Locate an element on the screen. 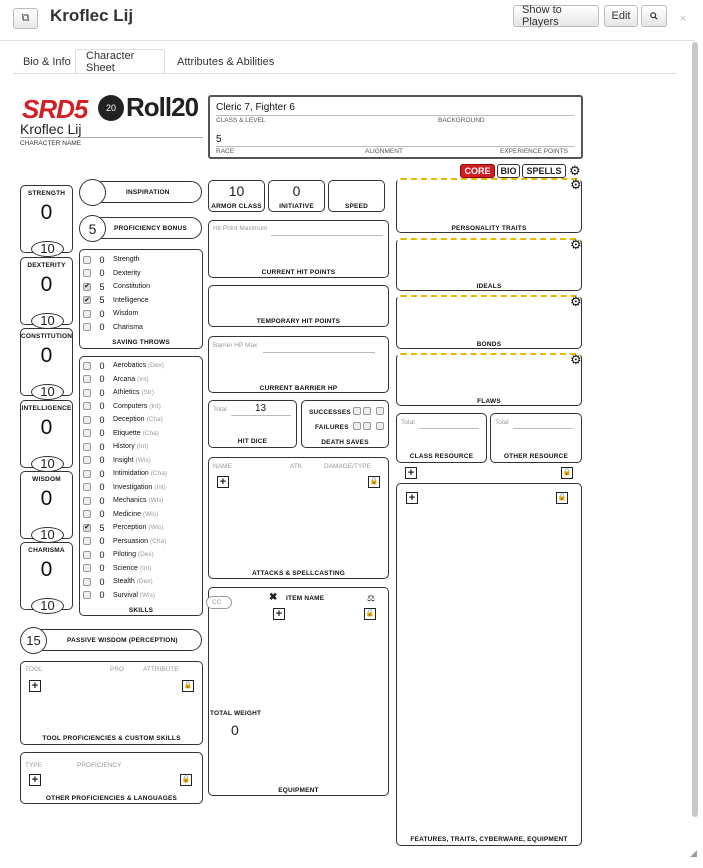 This screenshot has width=703, height=868. tab-character-sheet: Character Sheet is located at coordinates (120, 61).